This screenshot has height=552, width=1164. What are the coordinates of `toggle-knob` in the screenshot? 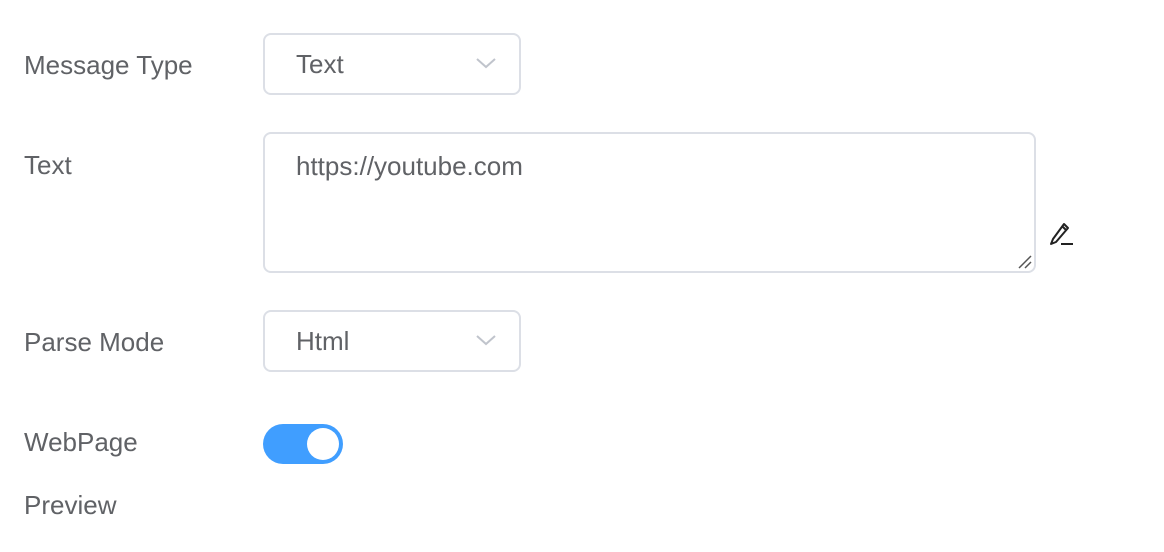 It's located at (323, 444).